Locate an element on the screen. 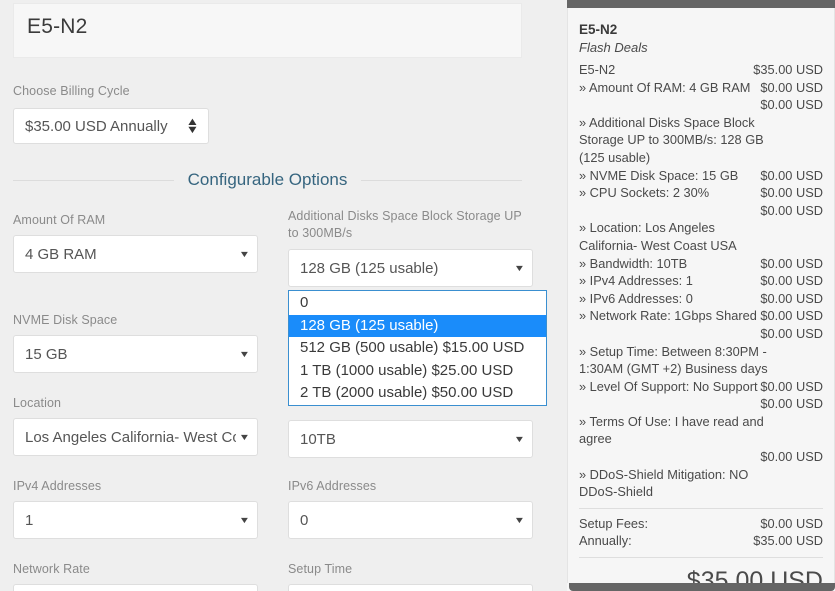 The height and width of the screenshot is (591, 835). billing-cycle-select: $35.00 USD Annually ▲ ▼ is located at coordinates (111, 126).